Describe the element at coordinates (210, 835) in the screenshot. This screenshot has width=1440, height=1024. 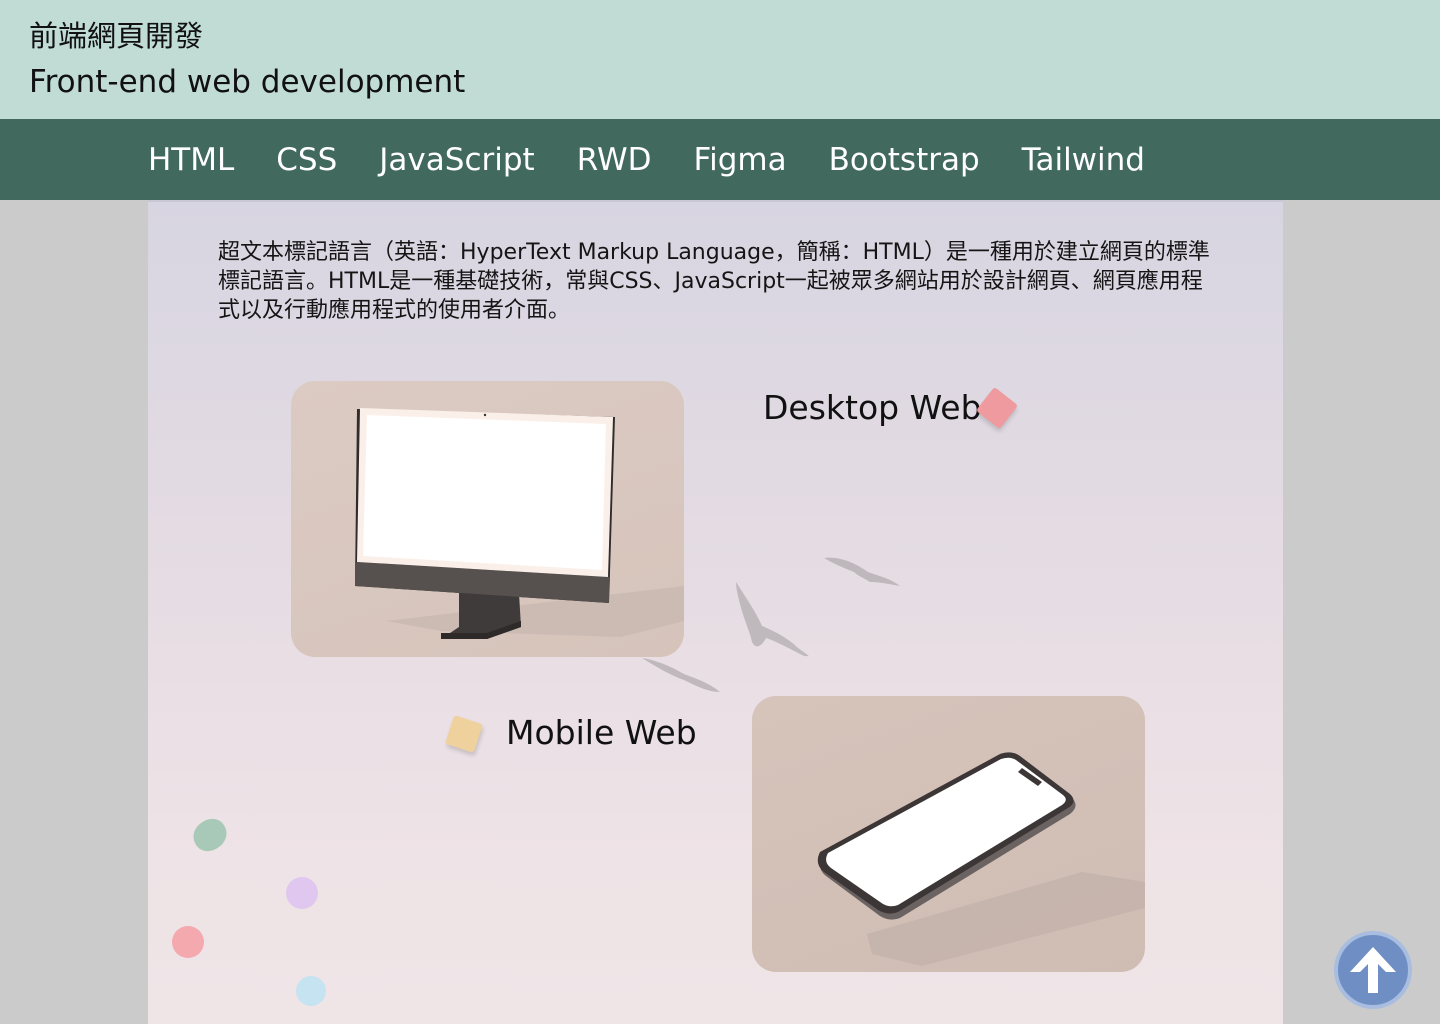
I see `green-dot-decoration` at that location.